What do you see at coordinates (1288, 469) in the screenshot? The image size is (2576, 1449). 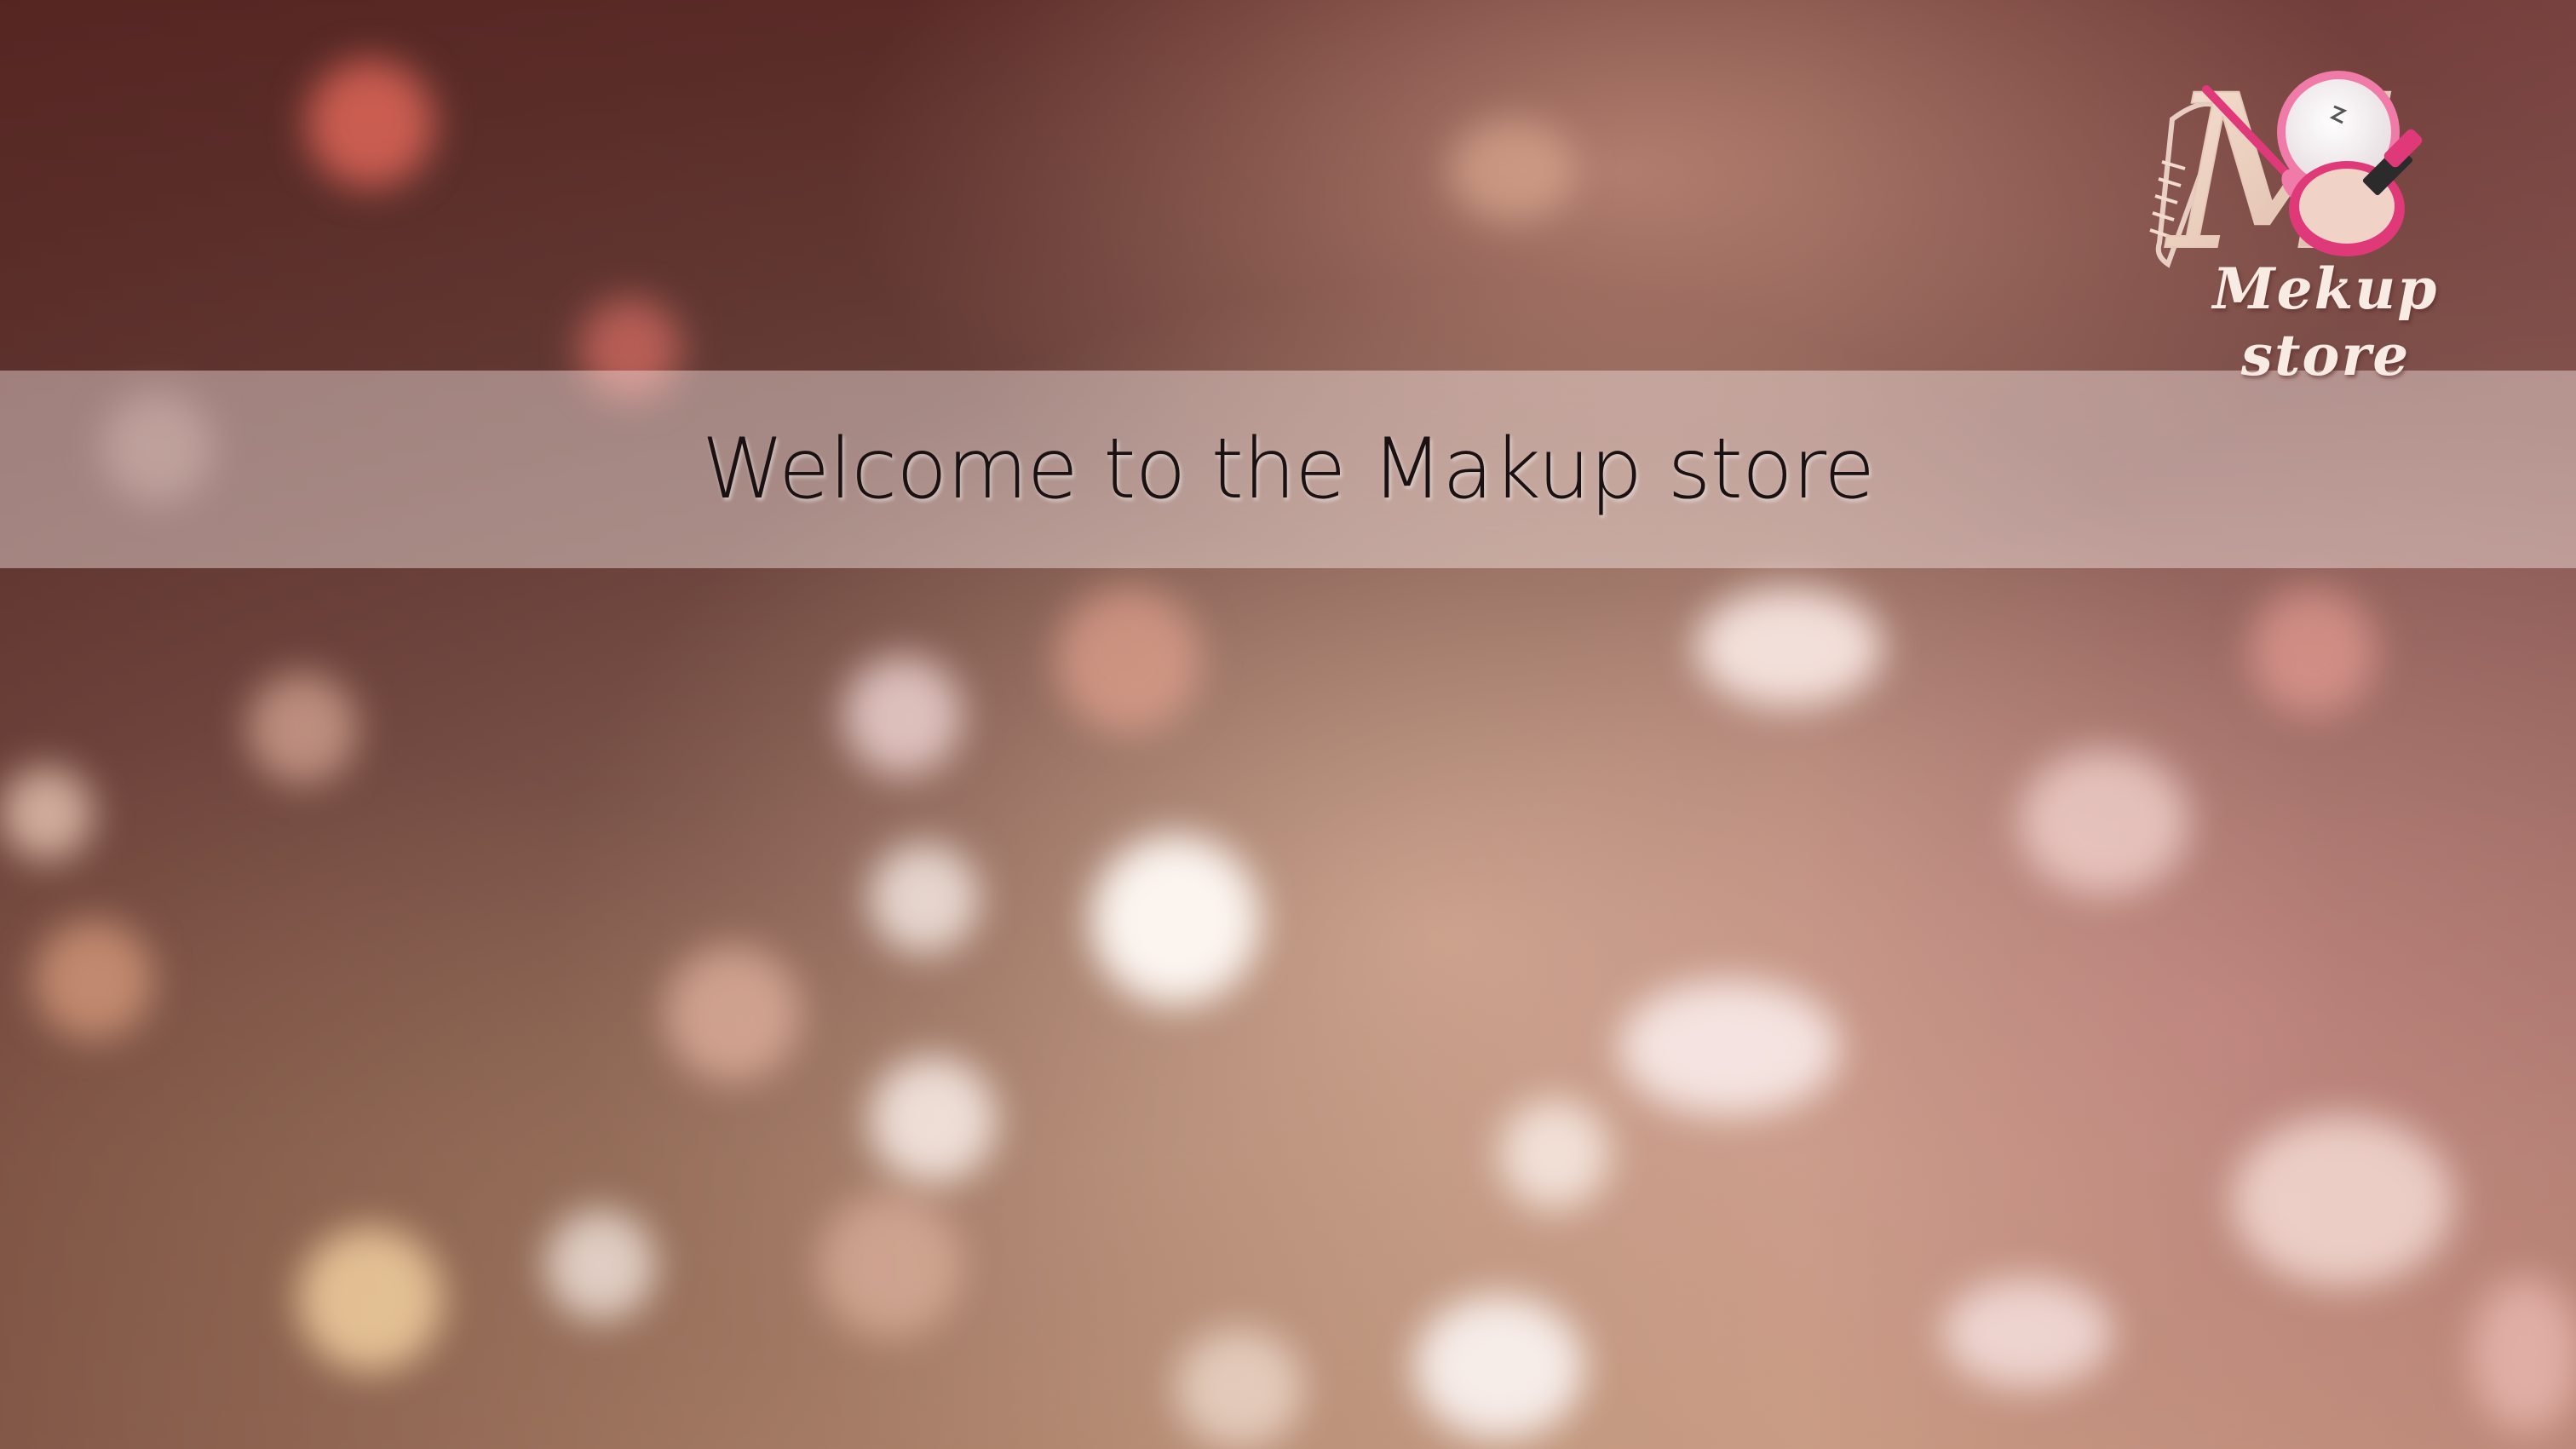 I see `welcome-heading: Welcome to the Makup store` at bounding box center [1288, 469].